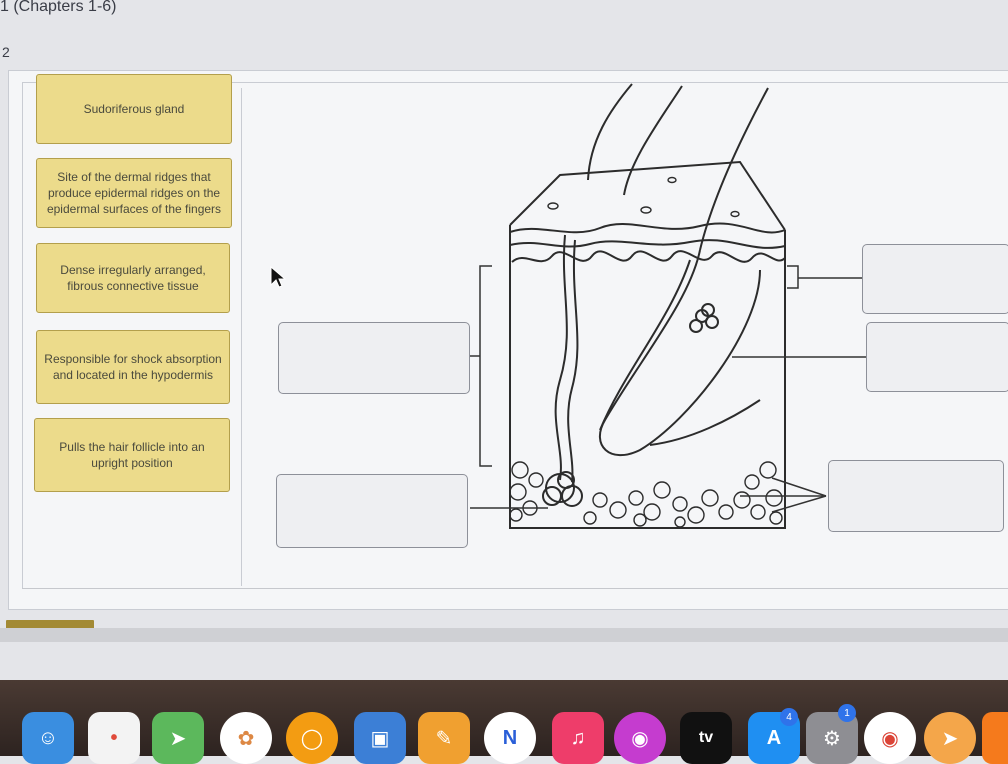 This screenshot has height=764, width=1008. What do you see at coordinates (789, 717) in the screenshot?
I see `app-store-badge: 4` at bounding box center [789, 717].